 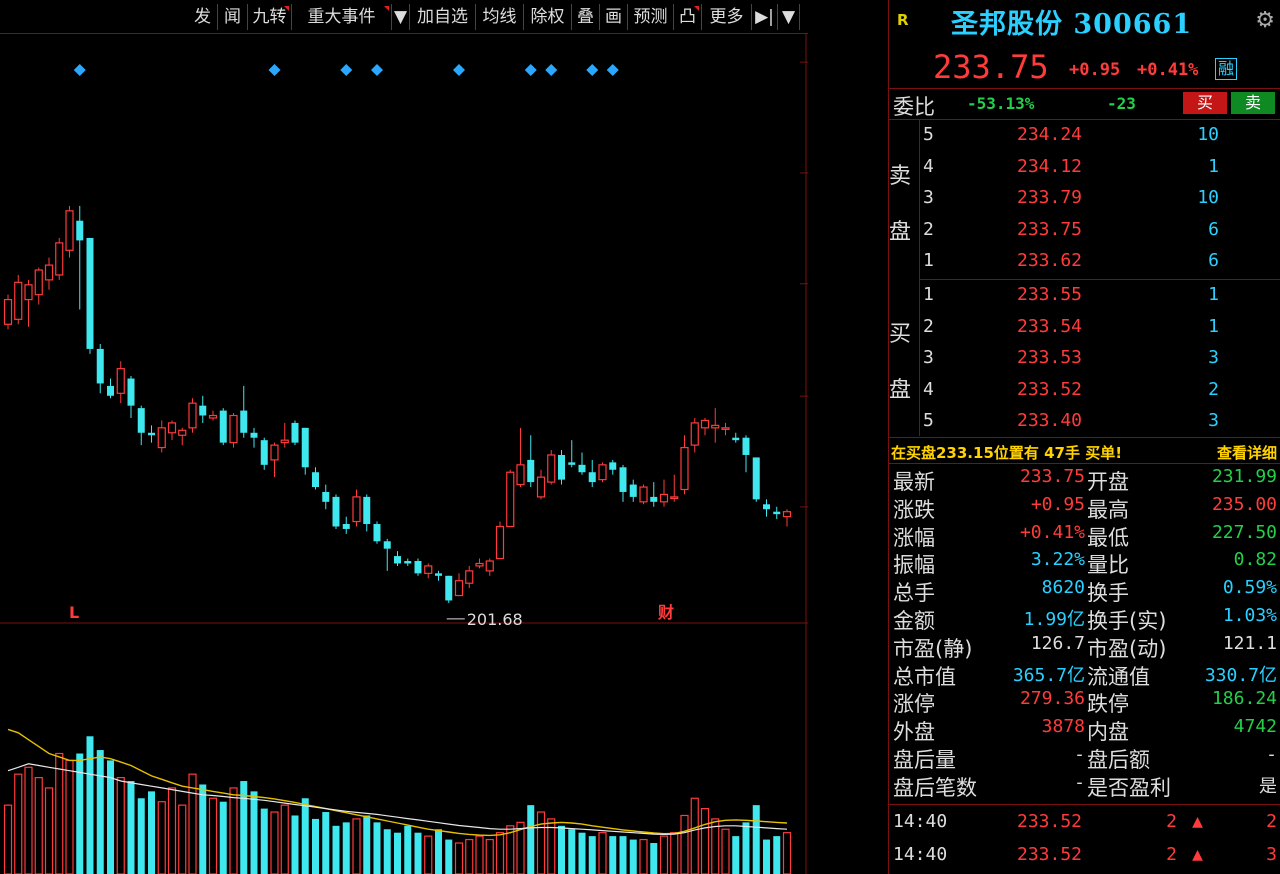 What do you see at coordinates (1265, 20) in the screenshot?
I see `gear-icon: ⚙` at bounding box center [1265, 20].